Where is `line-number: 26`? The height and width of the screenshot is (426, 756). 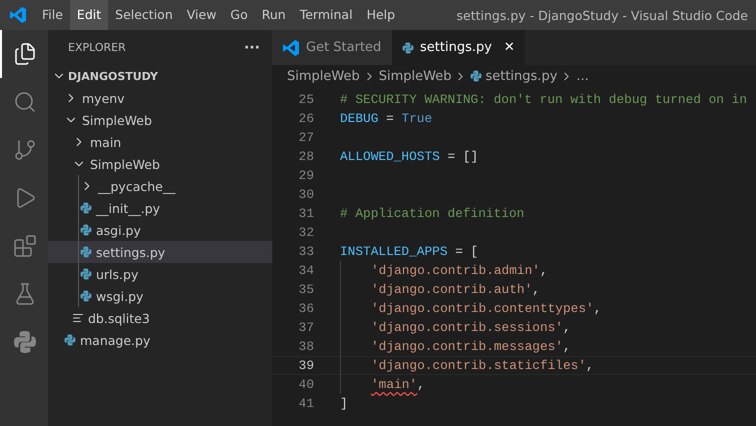
line-number: 26 is located at coordinates (306, 118).